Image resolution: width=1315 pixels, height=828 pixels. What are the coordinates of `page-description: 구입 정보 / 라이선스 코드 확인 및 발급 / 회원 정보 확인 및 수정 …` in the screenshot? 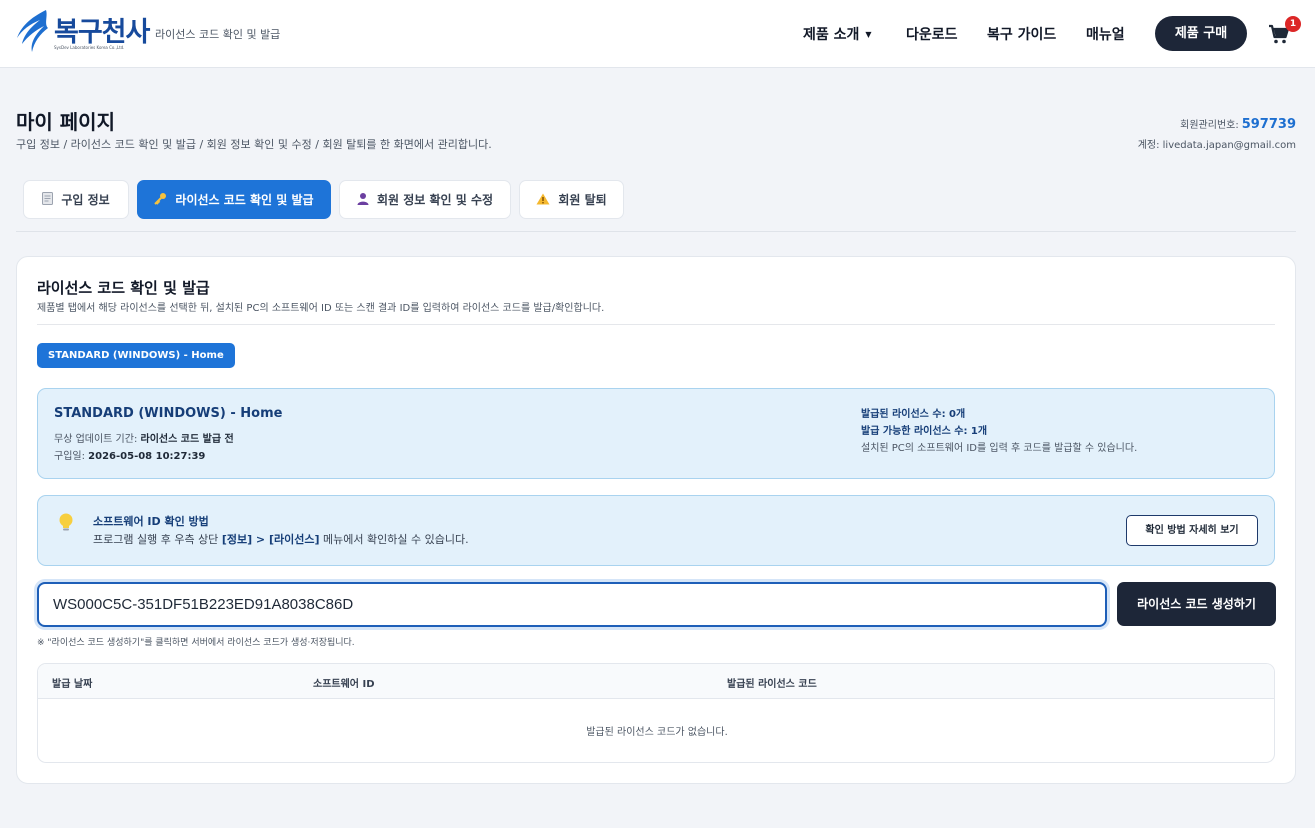 It's located at (254, 144).